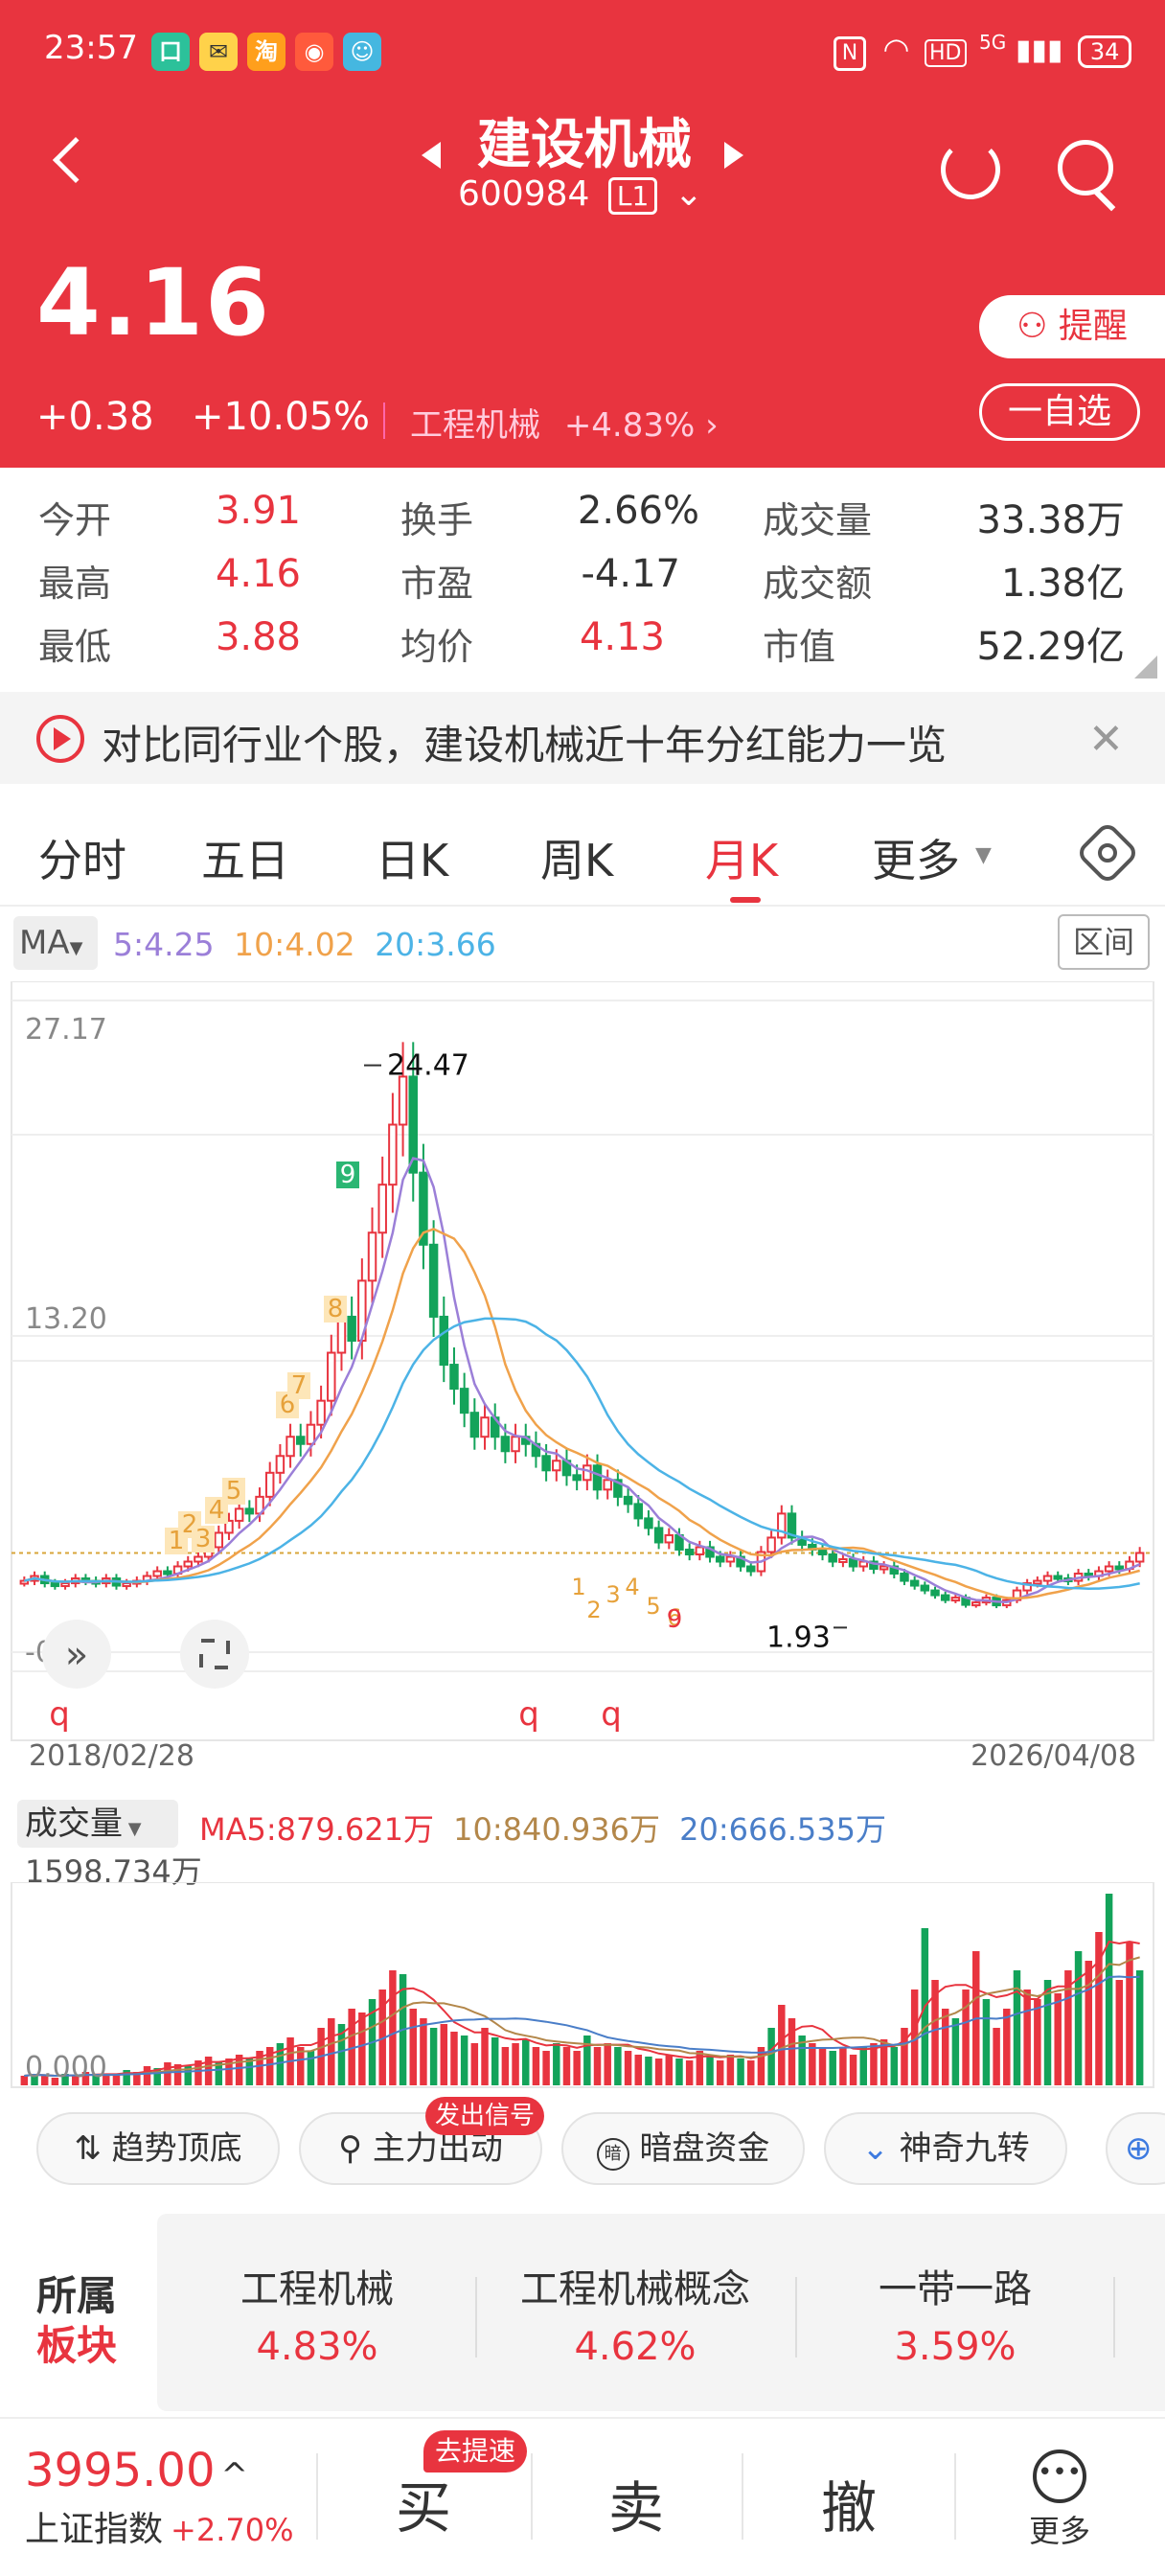 The height and width of the screenshot is (2576, 1165). Describe the element at coordinates (1059, 412) in the screenshot. I see `watchlist-button: 一自选` at that location.